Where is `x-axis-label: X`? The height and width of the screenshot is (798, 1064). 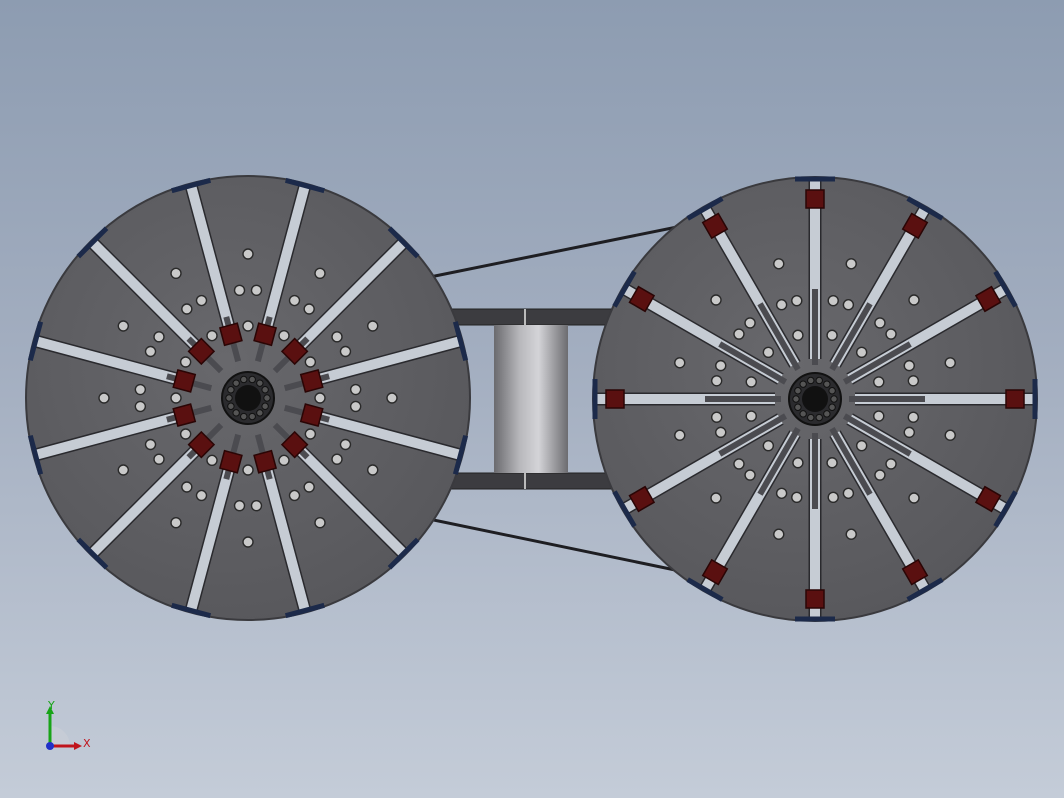
x-axis-label: X is located at coordinates (87, 743).